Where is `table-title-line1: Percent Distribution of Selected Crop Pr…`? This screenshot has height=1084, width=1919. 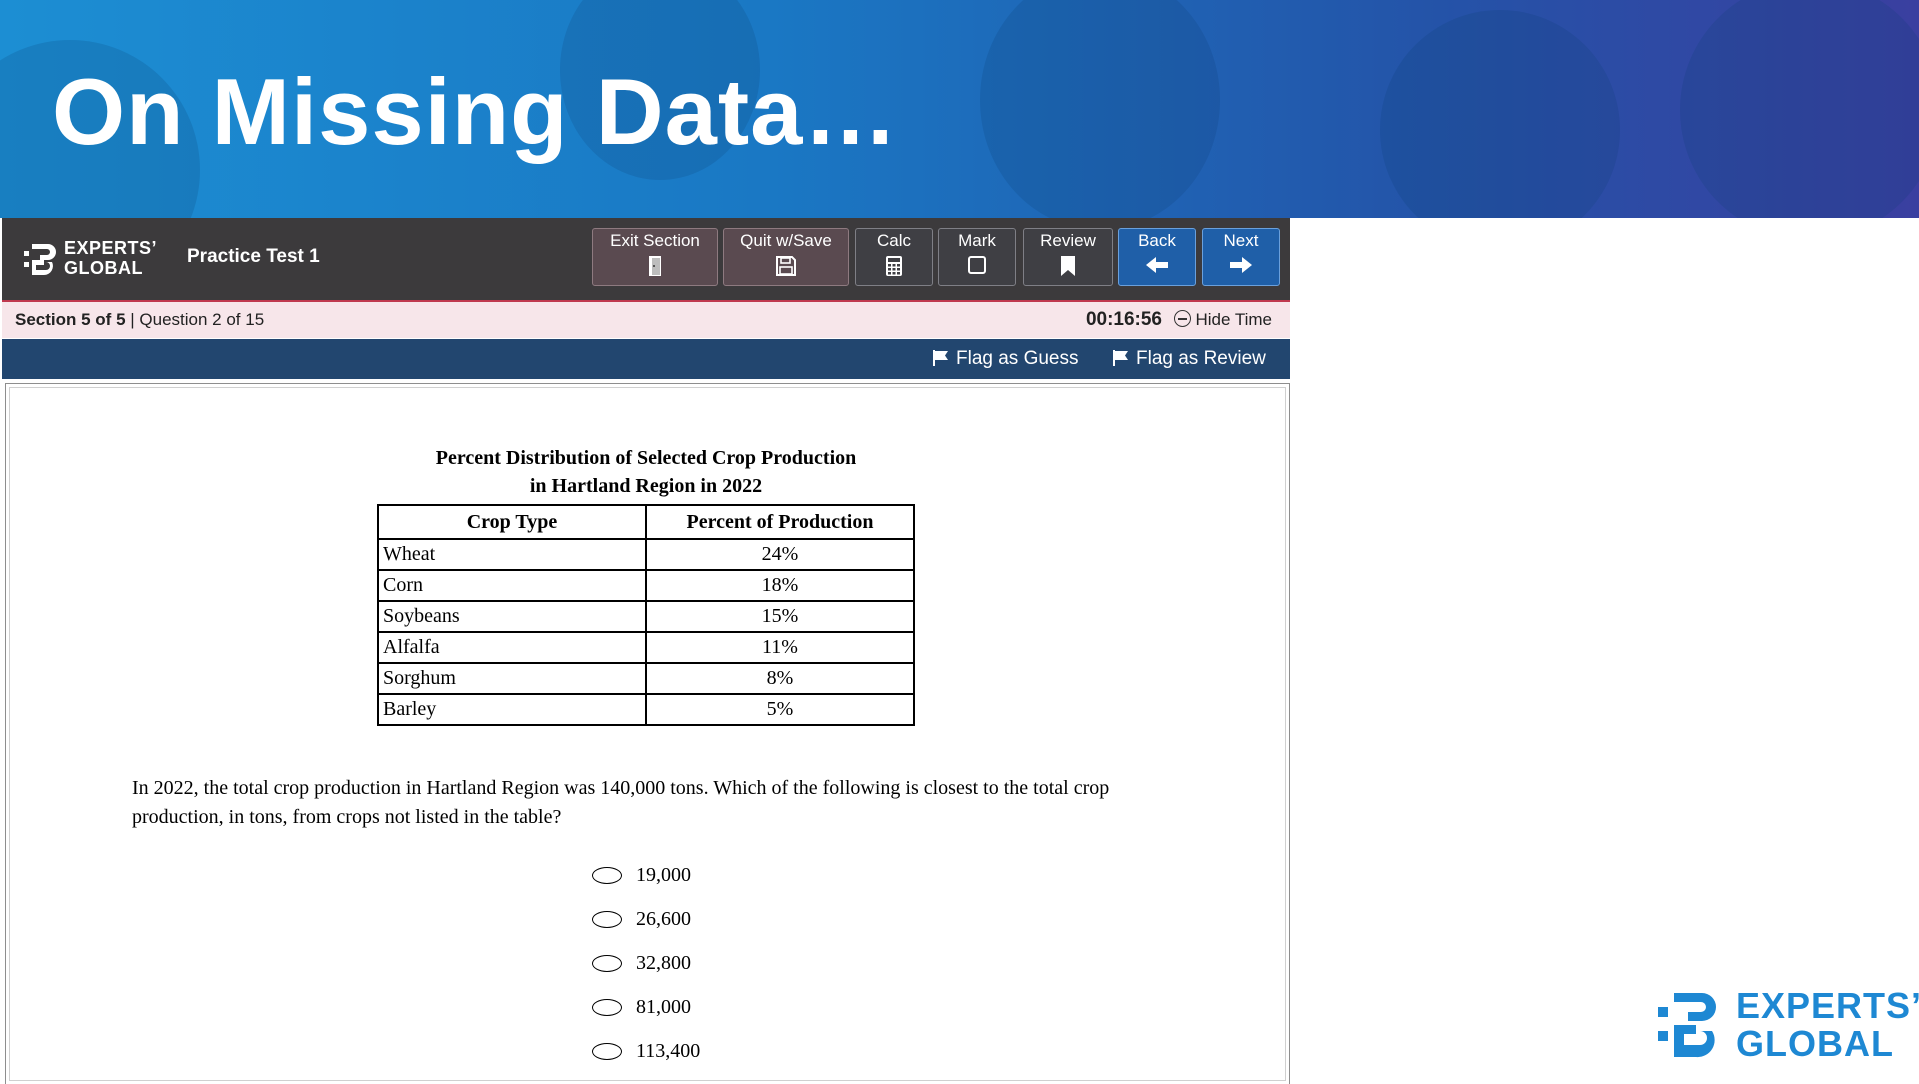 table-title-line1: Percent Distribution of Selected Crop Pr… is located at coordinates (646, 458).